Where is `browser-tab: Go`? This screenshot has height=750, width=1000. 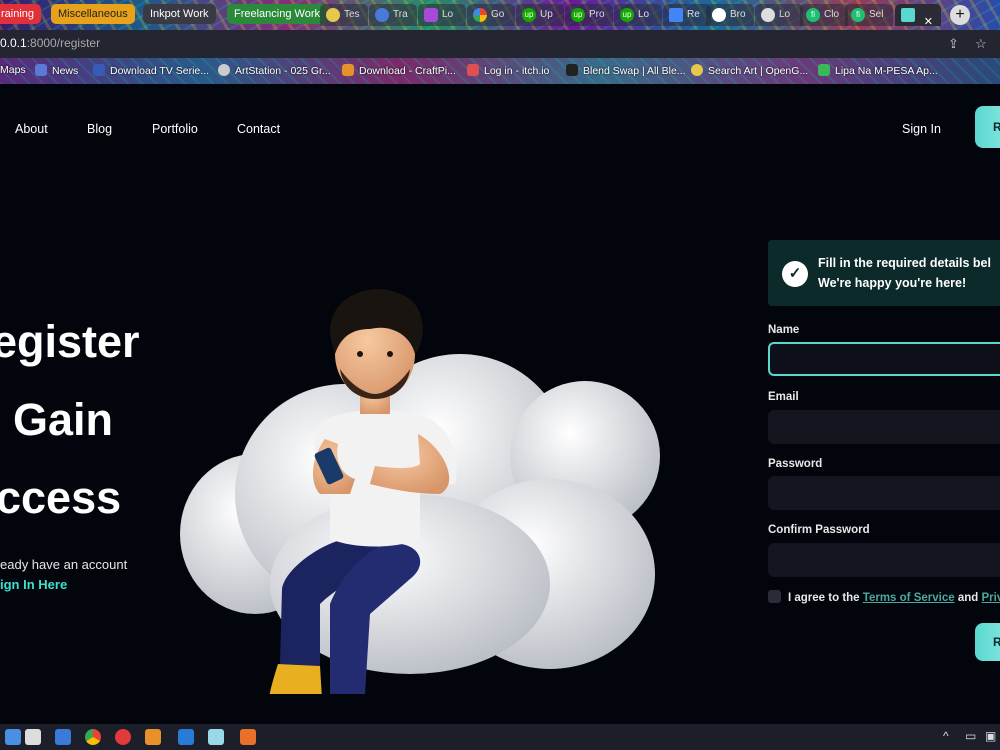 browser-tab: Go is located at coordinates (491, 15).